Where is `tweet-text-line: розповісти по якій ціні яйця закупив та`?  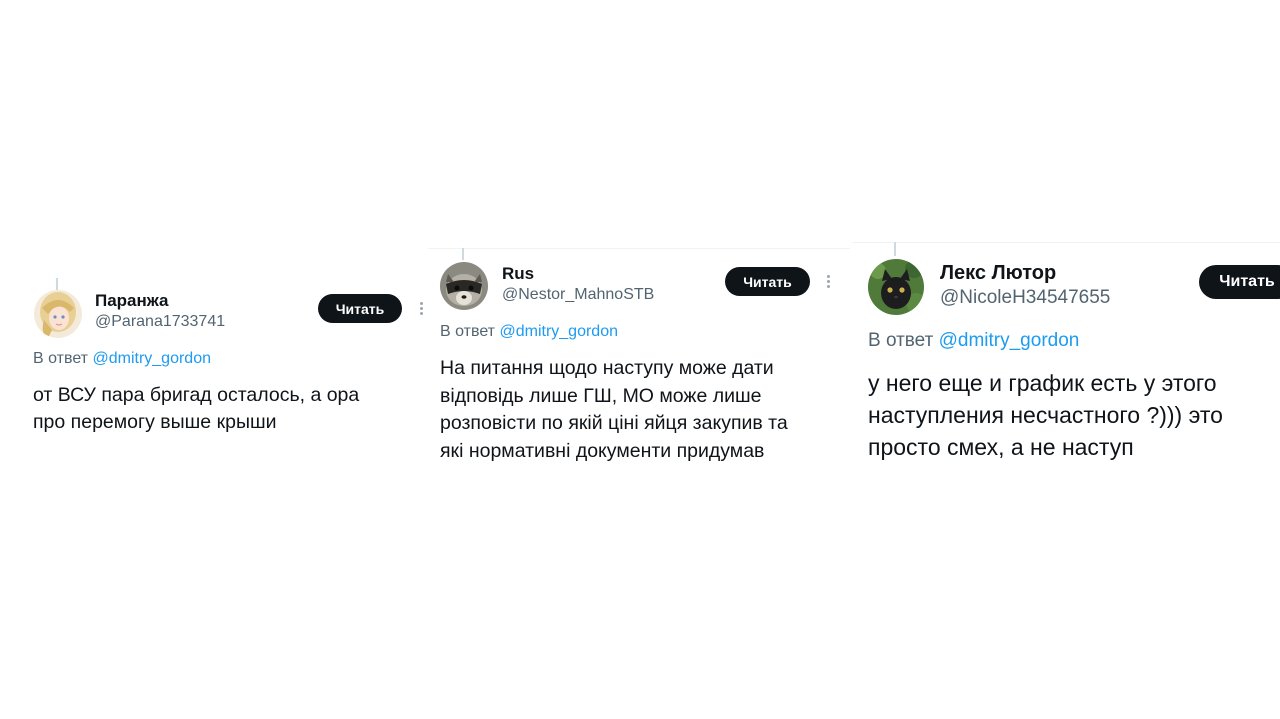 tweet-text-line: розповісти по якій ціні яйця закупив та is located at coordinates (614, 423).